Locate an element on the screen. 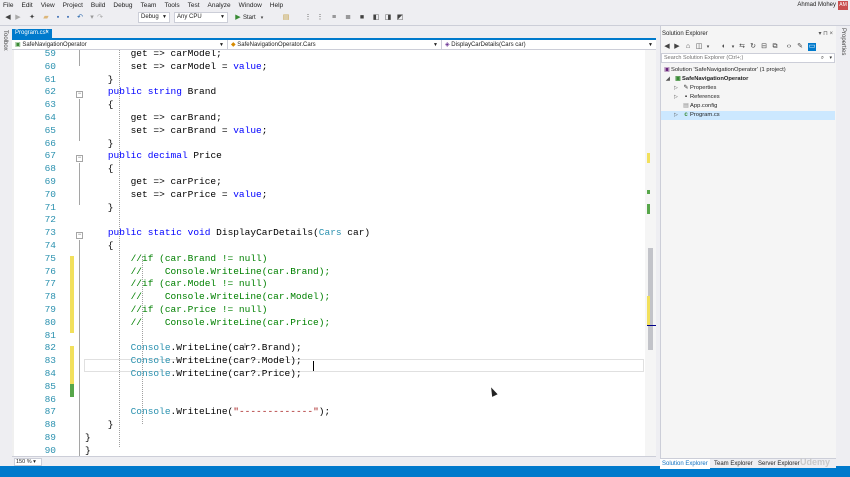  tab-solution-explorer: Solution Explorer is located at coordinates (685, 464).